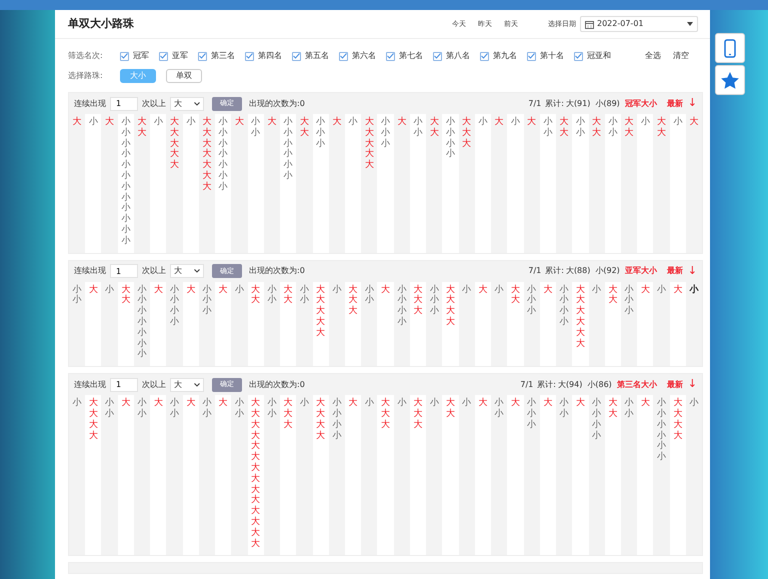 The image size is (768, 579). Describe the element at coordinates (263, 56) in the screenshot. I see `rank-checkbox: 第四名` at that location.